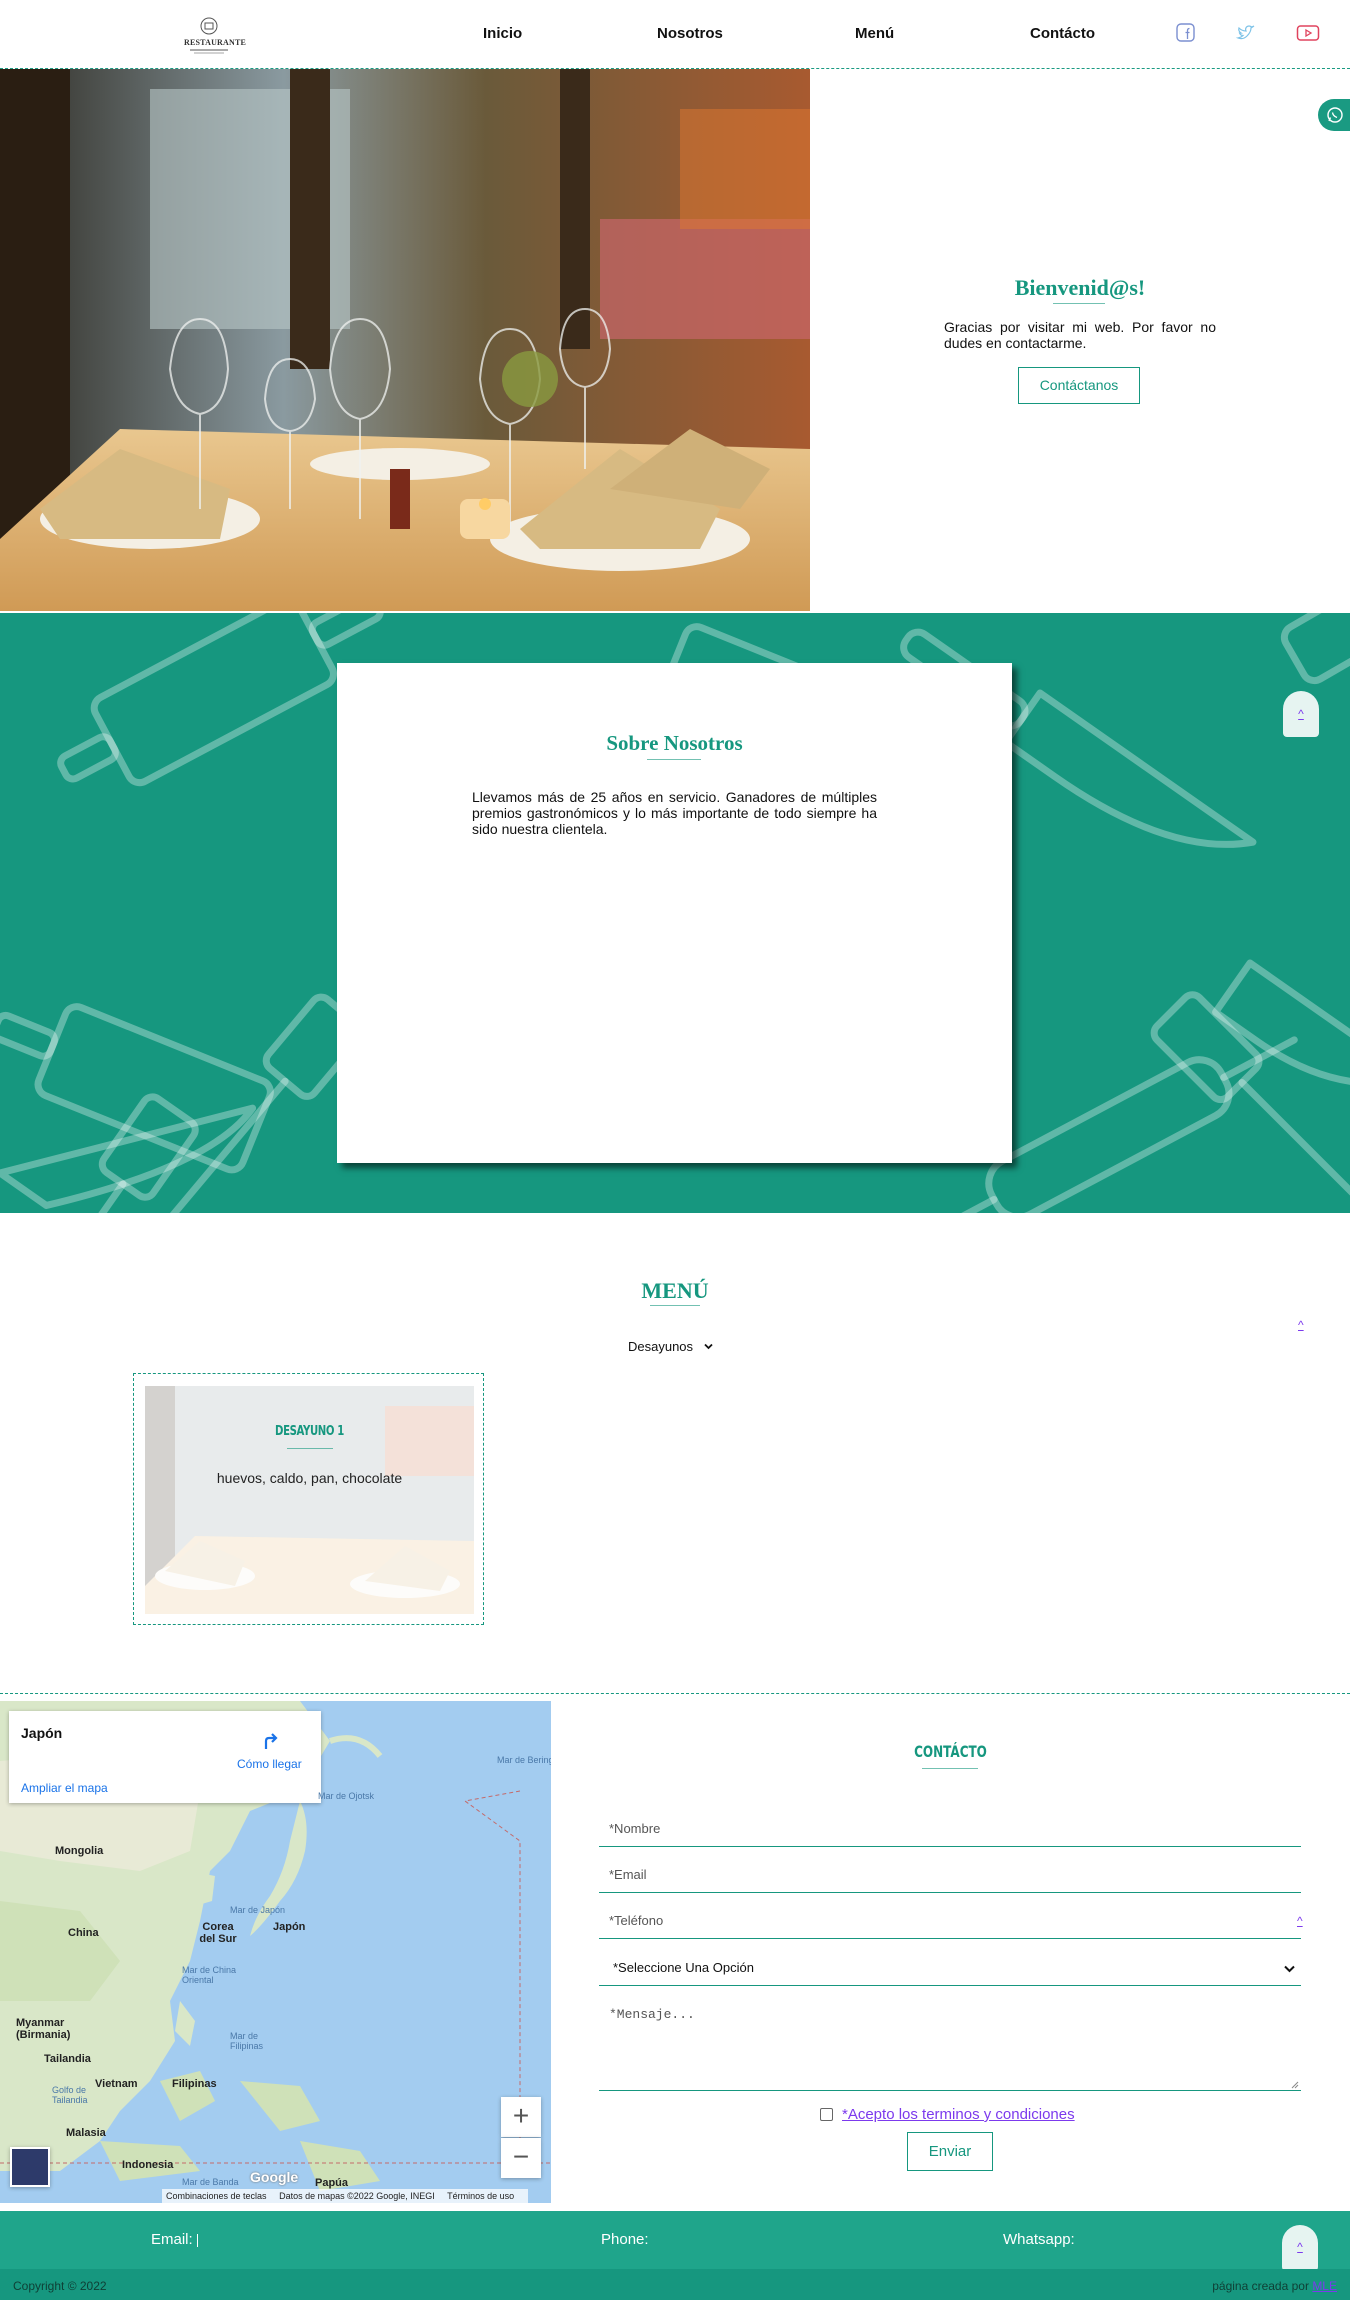  What do you see at coordinates (272, 1740) in the screenshot?
I see `directions-icon` at bounding box center [272, 1740].